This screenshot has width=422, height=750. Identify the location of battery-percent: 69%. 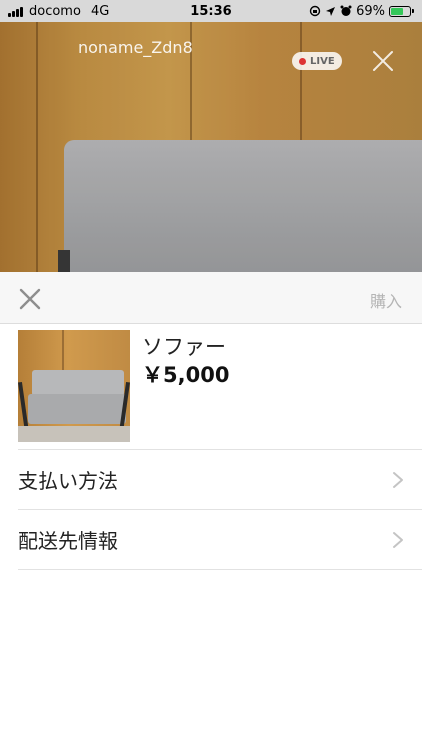
(370, 11).